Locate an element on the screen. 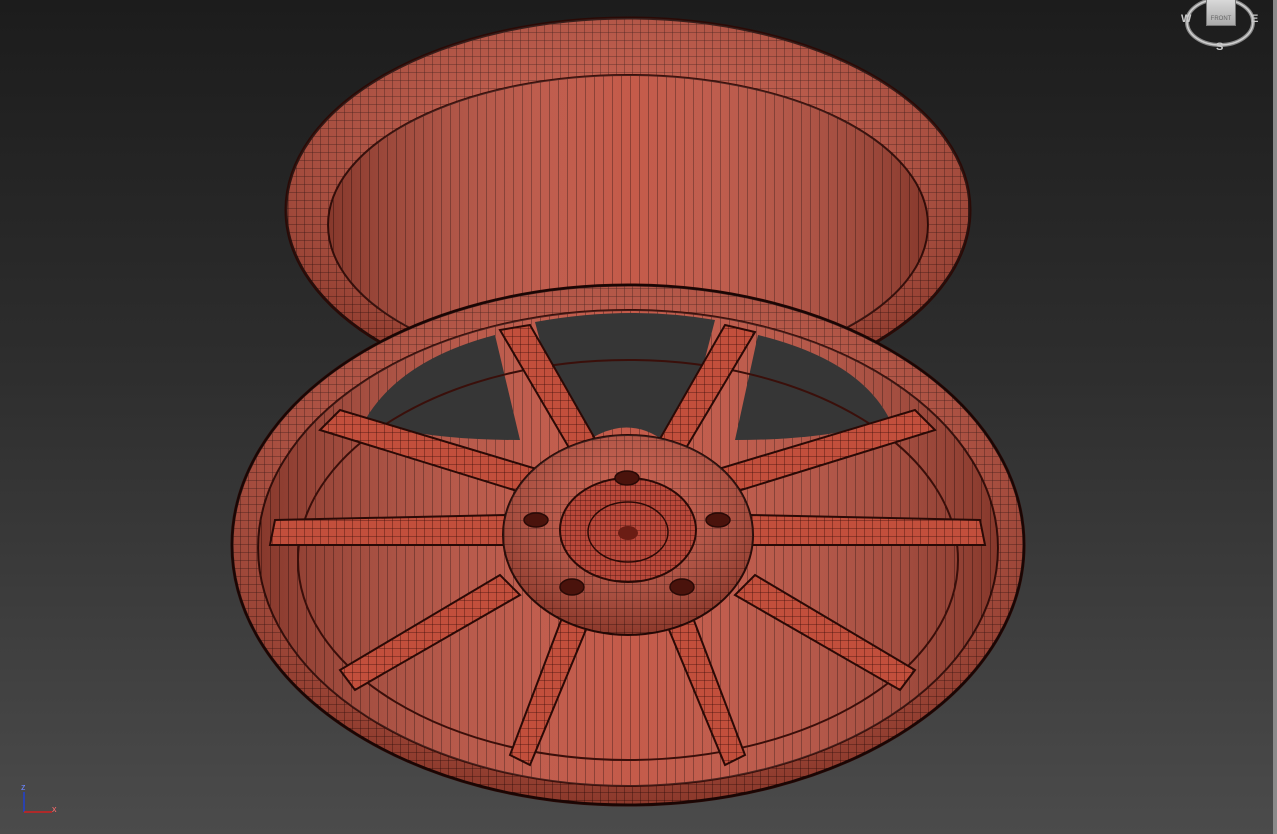 This screenshot has height=834, width=1277. viewport-border is located at coordinates (1275, 417).